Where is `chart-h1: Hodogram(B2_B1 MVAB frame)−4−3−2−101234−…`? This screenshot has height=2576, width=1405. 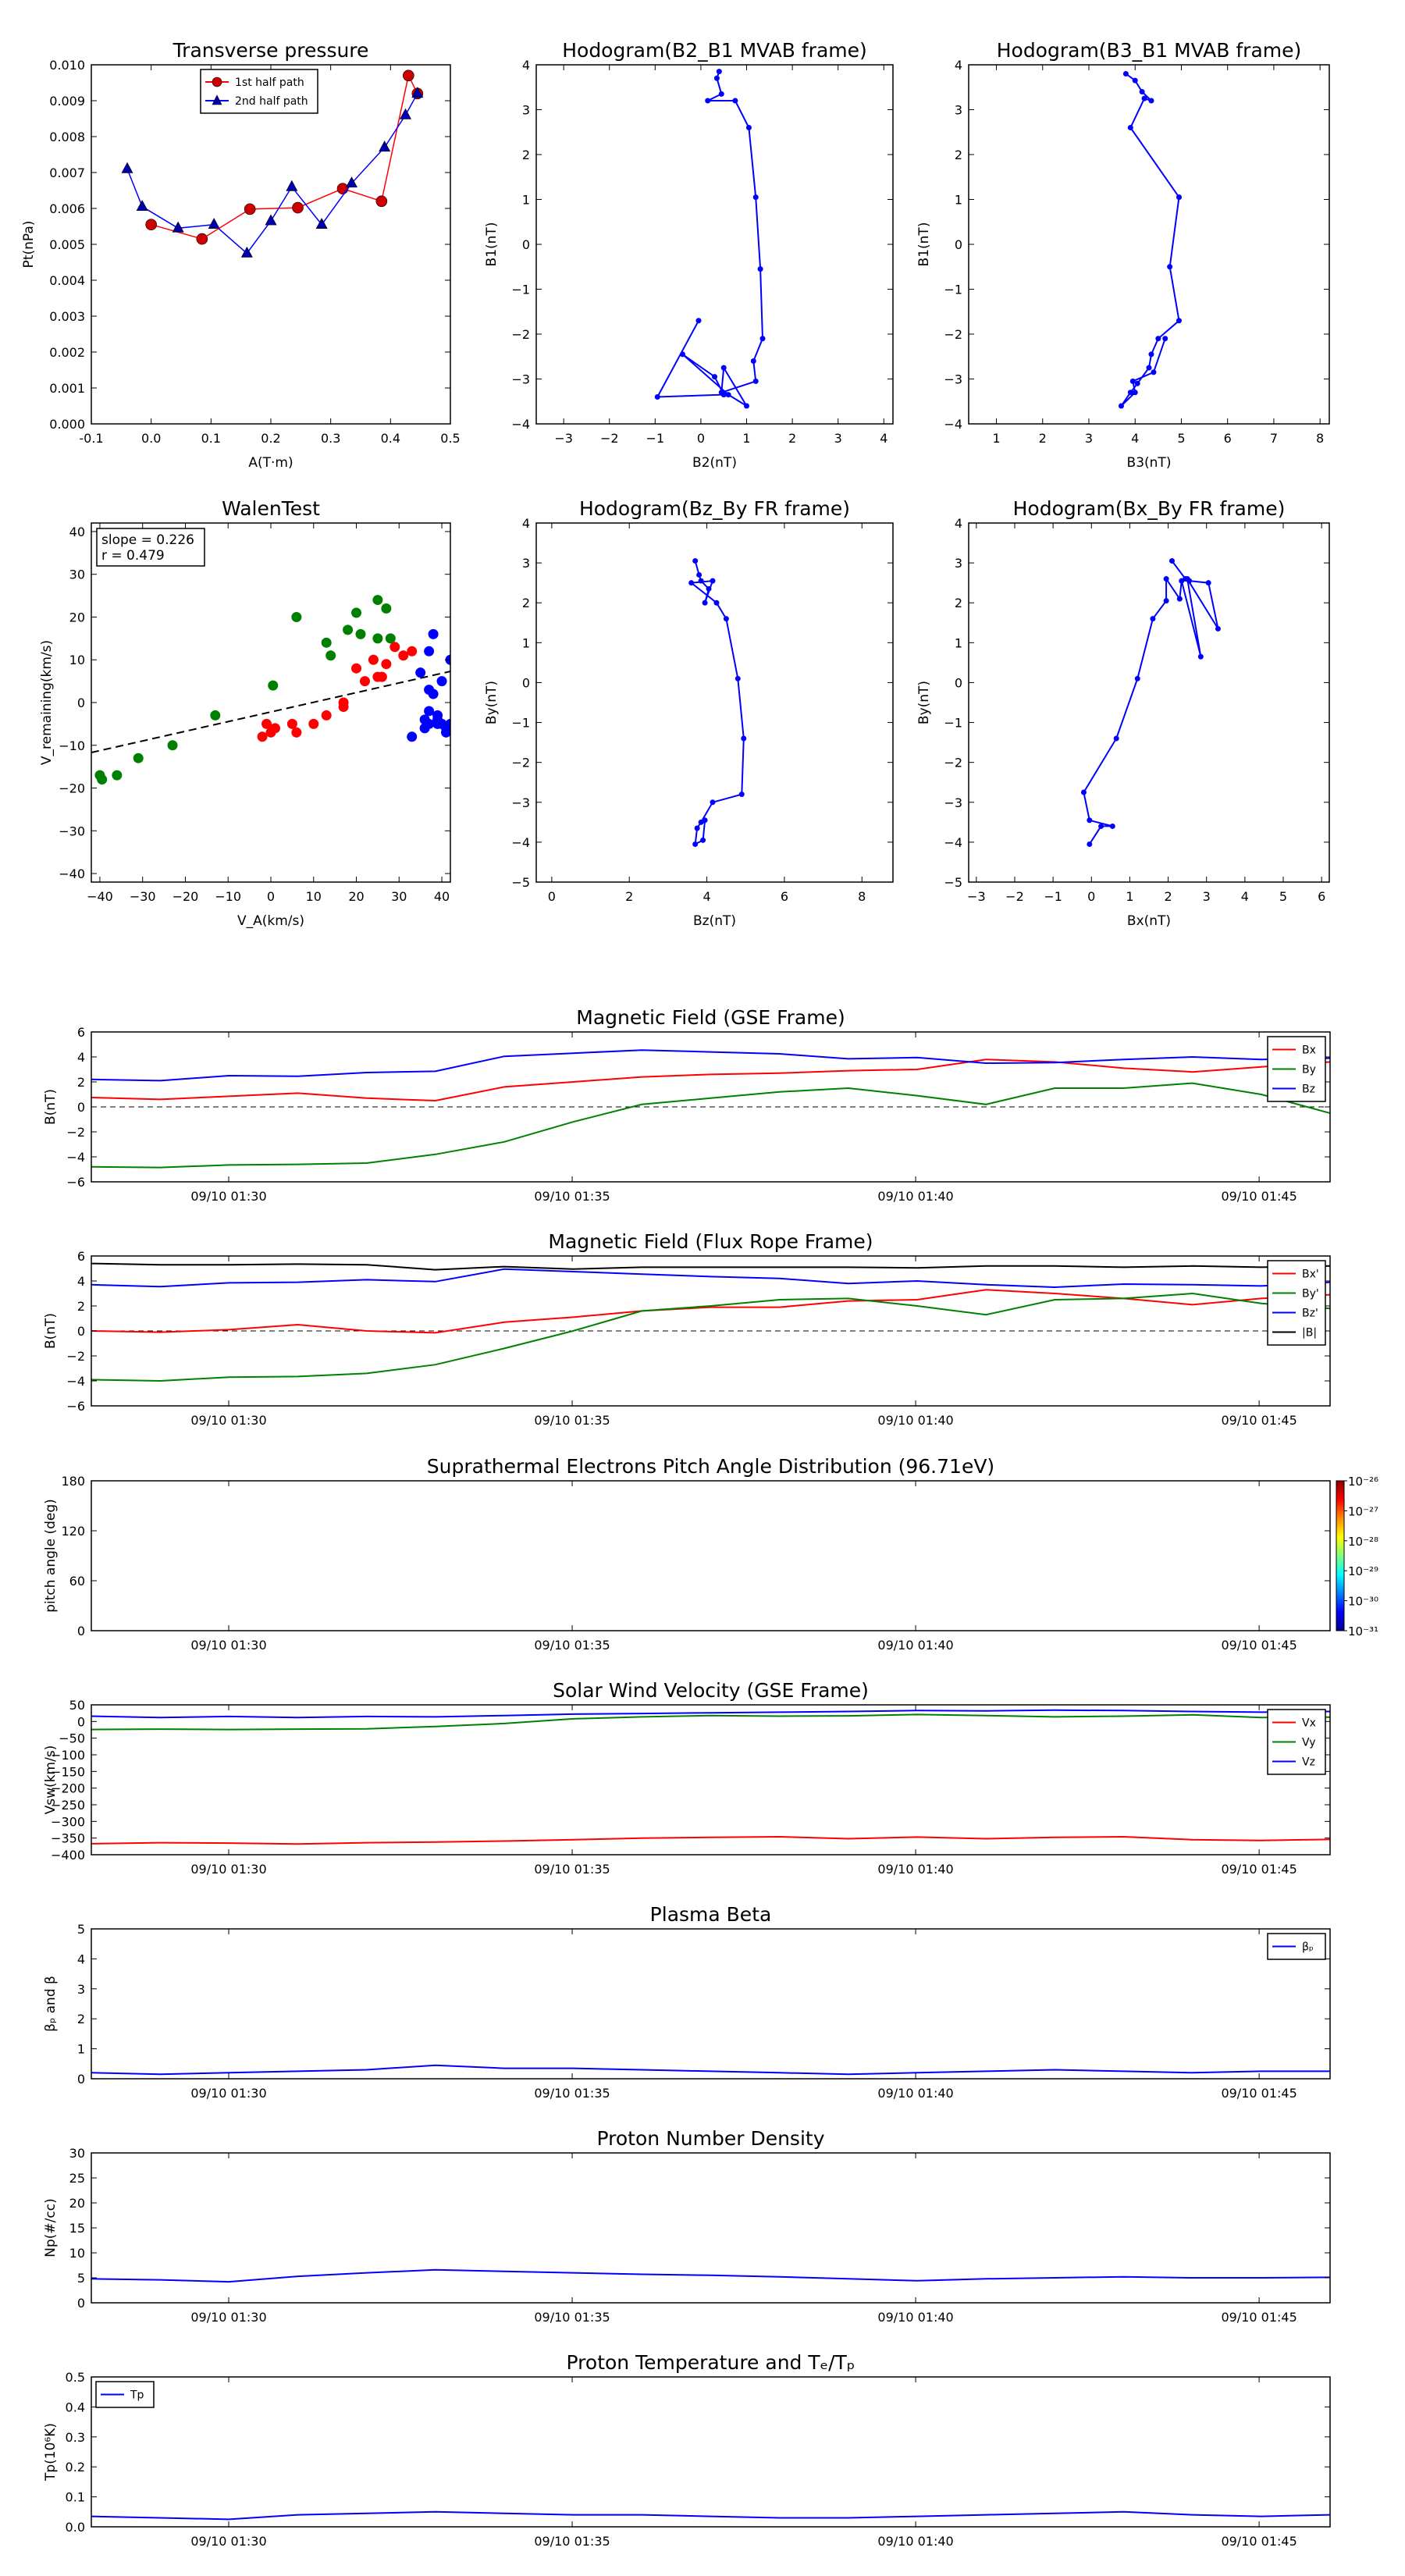
chart-h1: Hodogram(B2_B1 MVAB frame)−4−3−2−101234−… is located at coordinates (689, 255).